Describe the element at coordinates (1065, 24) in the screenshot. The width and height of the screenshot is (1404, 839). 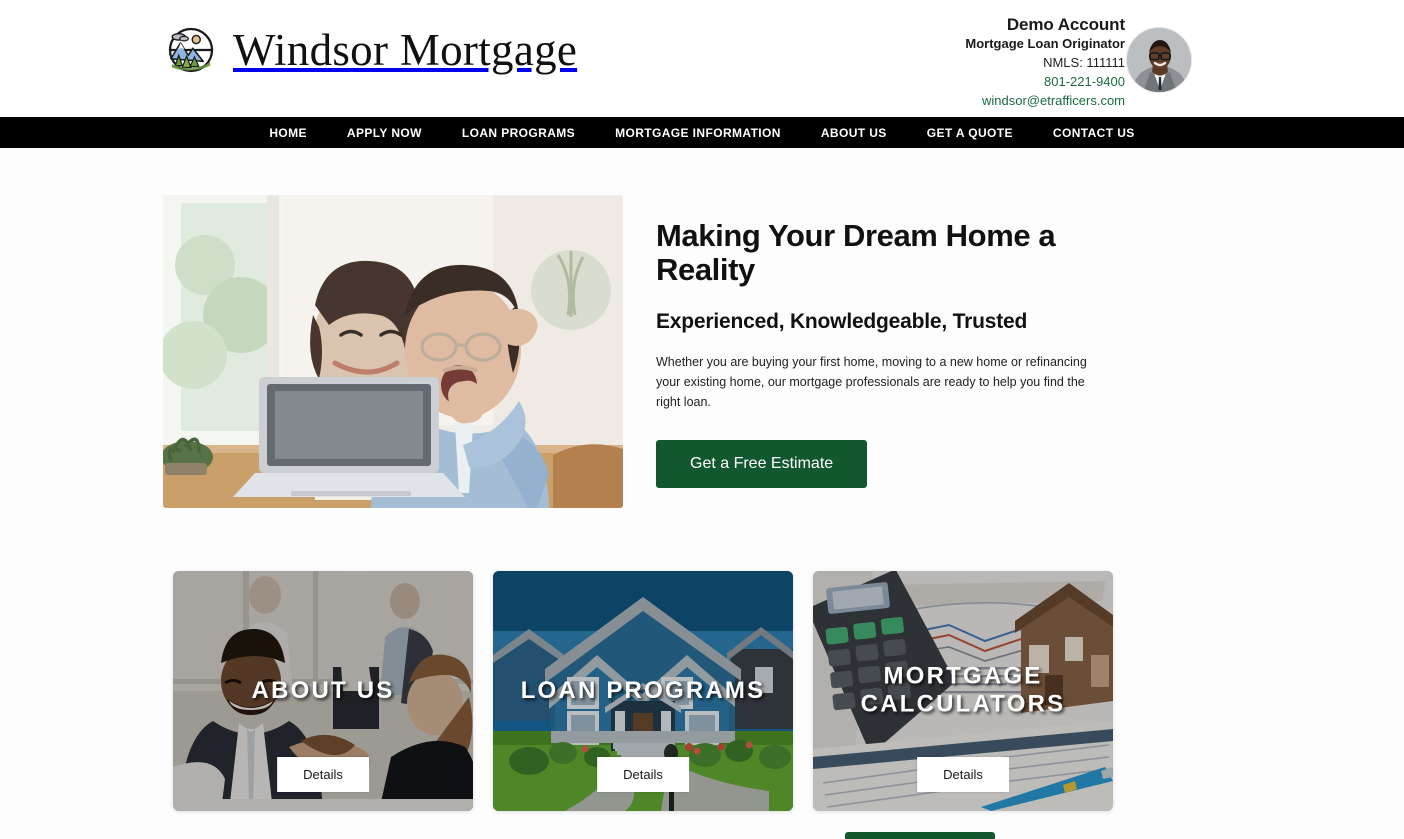
I see `officer-name: Demo Account` at that location.